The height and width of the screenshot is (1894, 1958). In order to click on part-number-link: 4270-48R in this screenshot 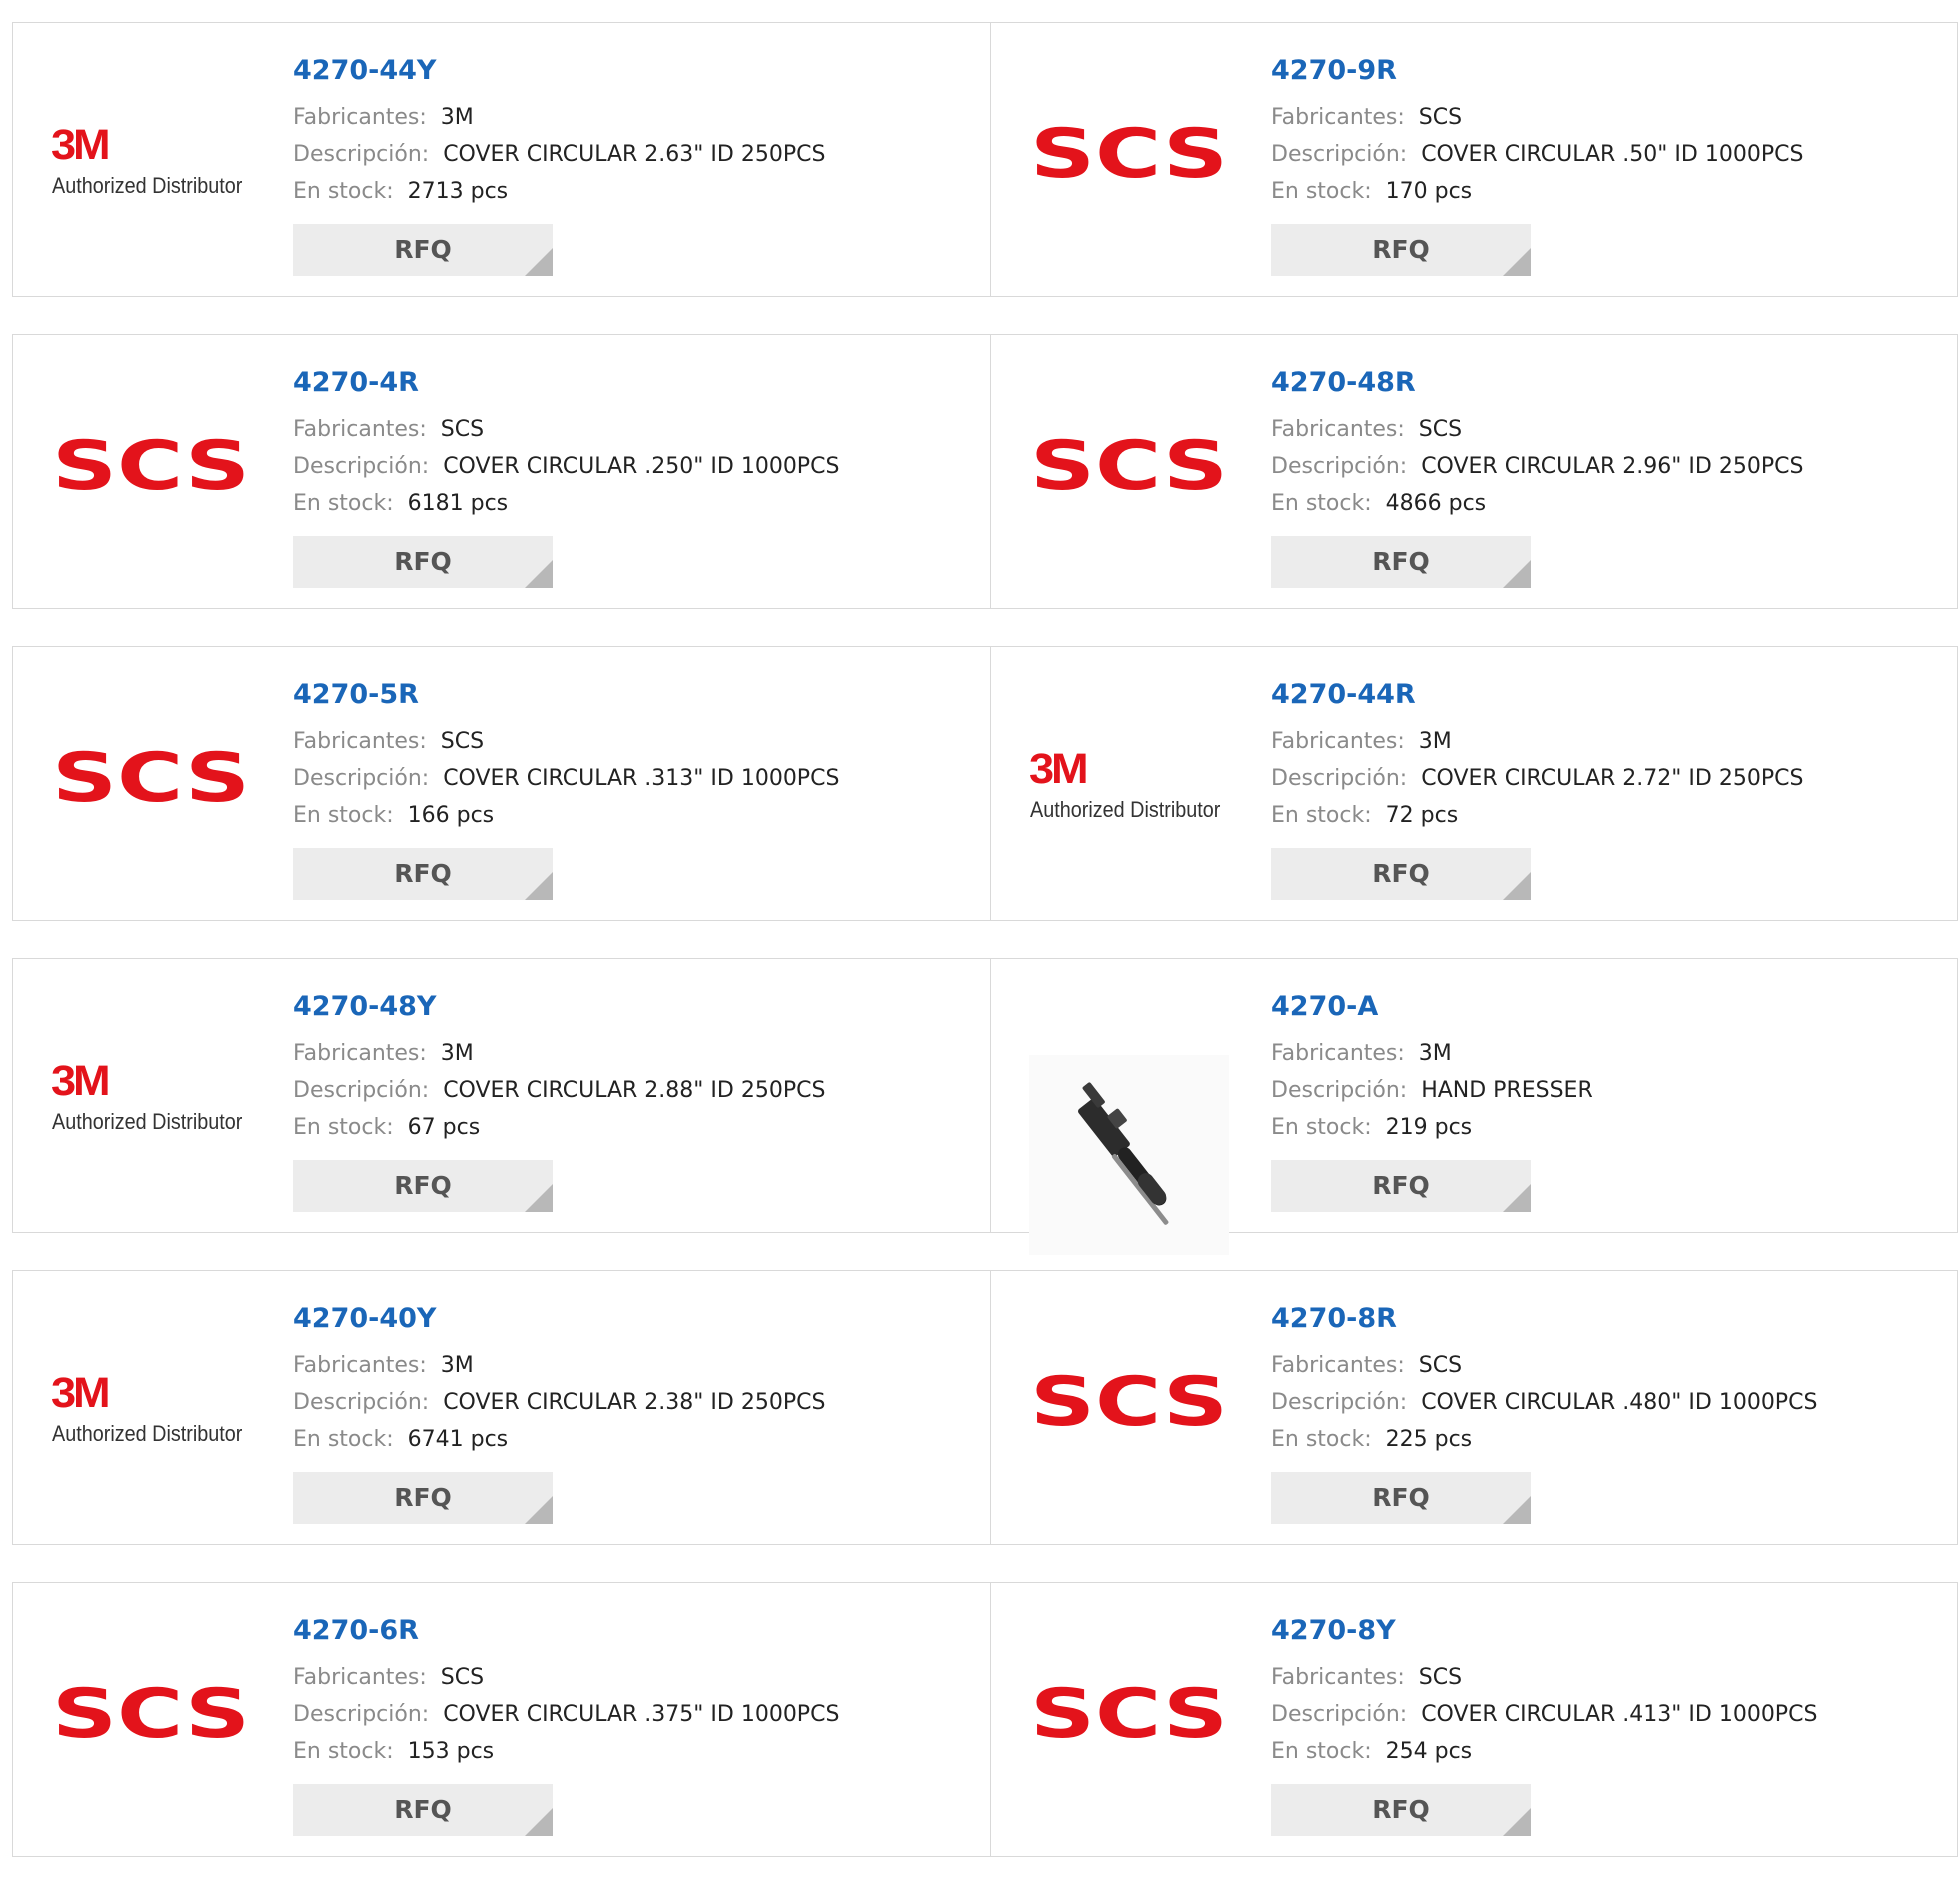, I will do `click(1537, 383)`.